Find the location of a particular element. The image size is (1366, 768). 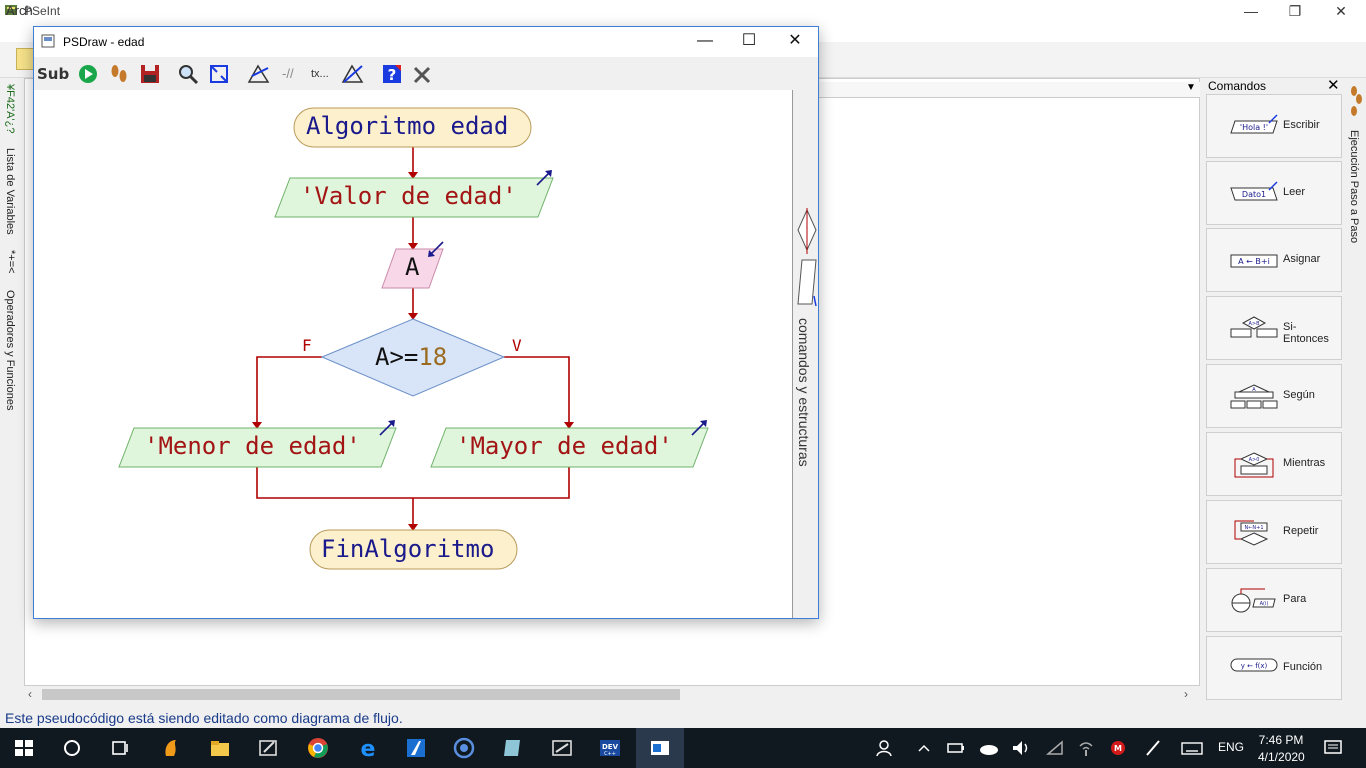

antivirus-icon: M is located at coordinates (1118, 748).